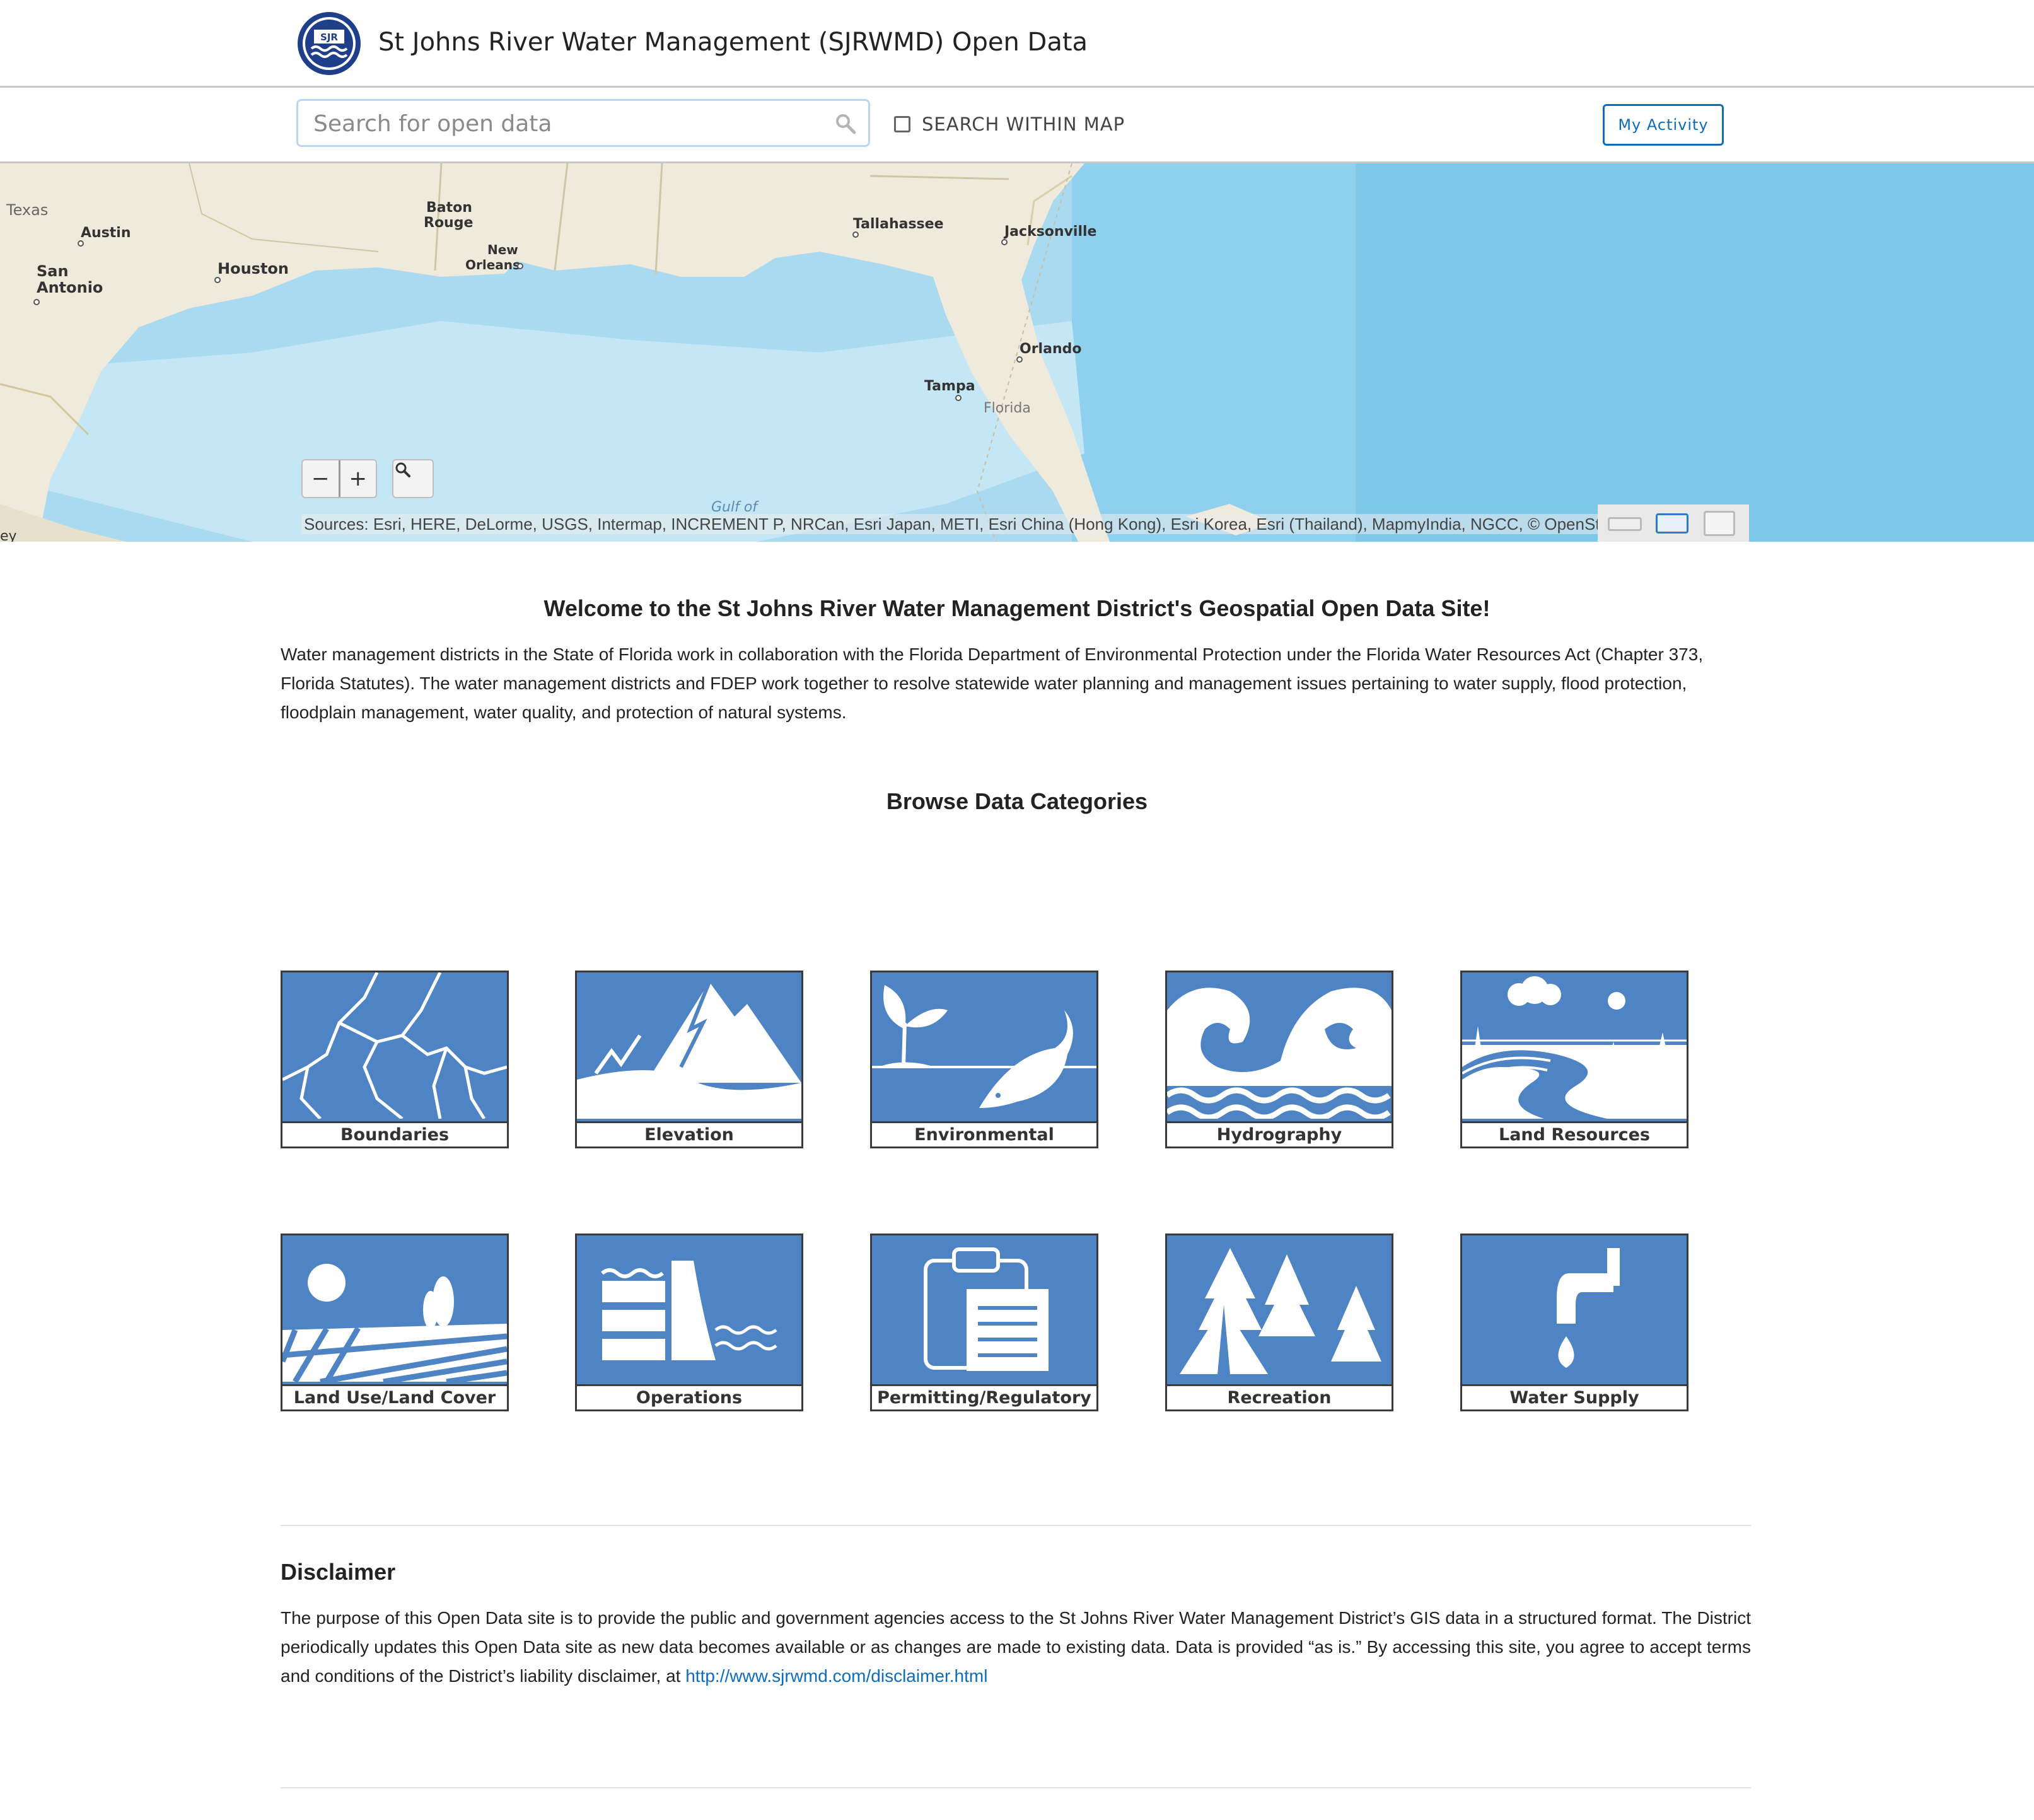  What do you see at coordinates (394, 1396) in the screenshot?
I see `category-label: Land Use/Land Cover` at bounding box center [394, 1396].